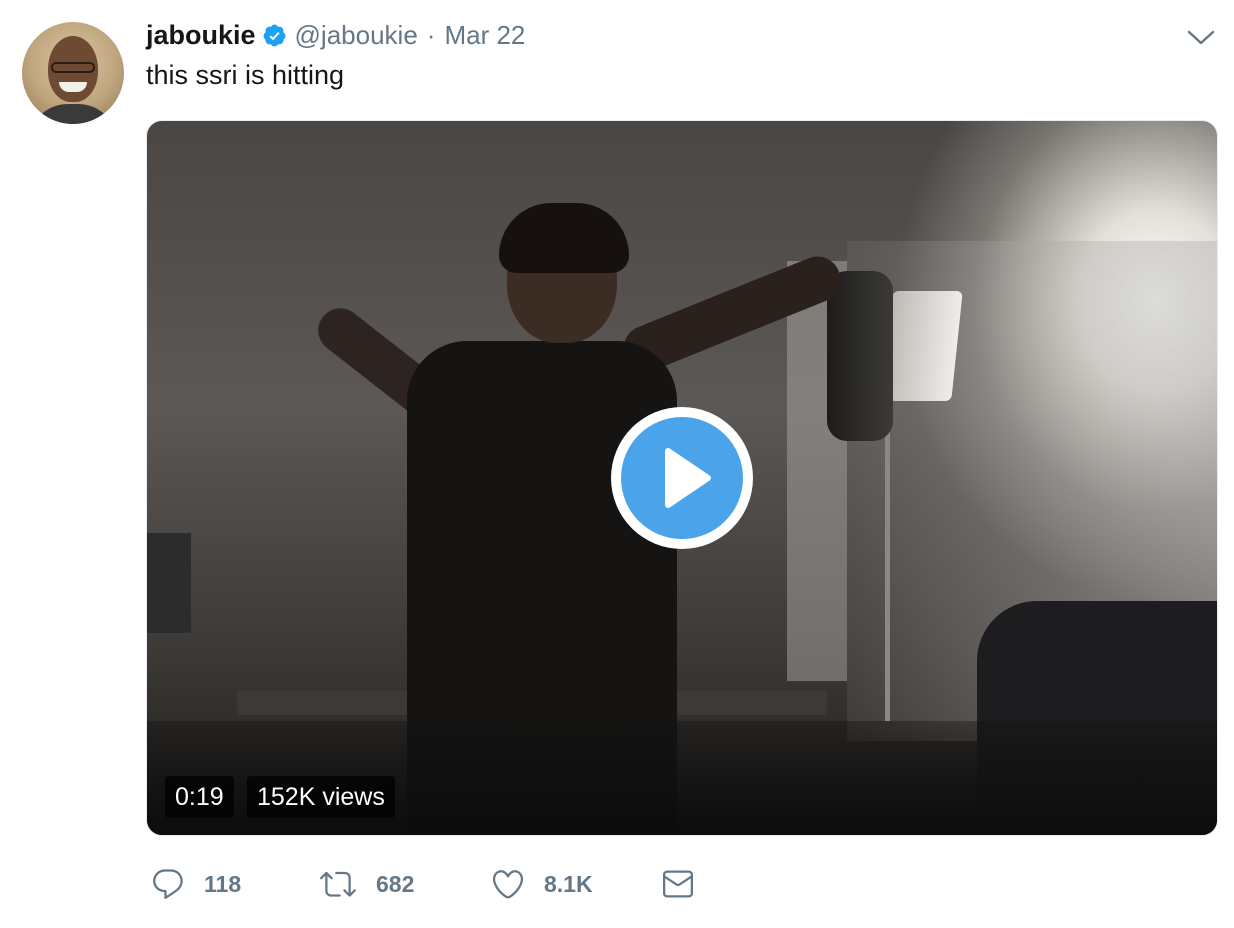  What do you see at coordinates (73, 67) in the screenshot?
I see `avatar-glasses` at bounding box center [73, 67].